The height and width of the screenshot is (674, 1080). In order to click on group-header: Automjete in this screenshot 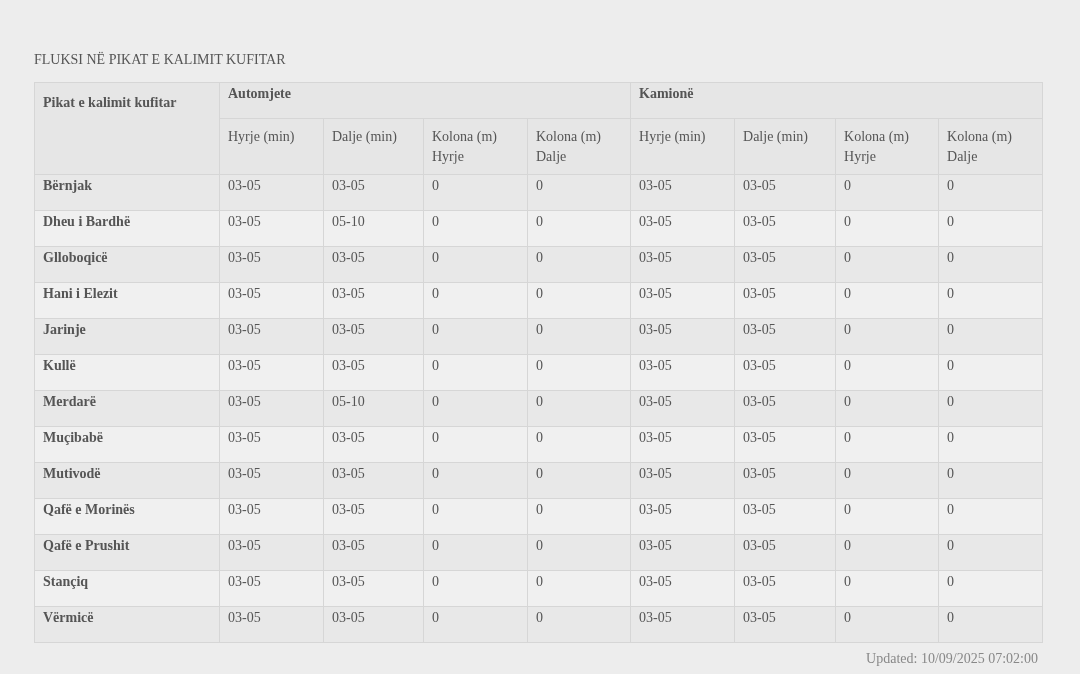, I will do `click(425, 100)`.